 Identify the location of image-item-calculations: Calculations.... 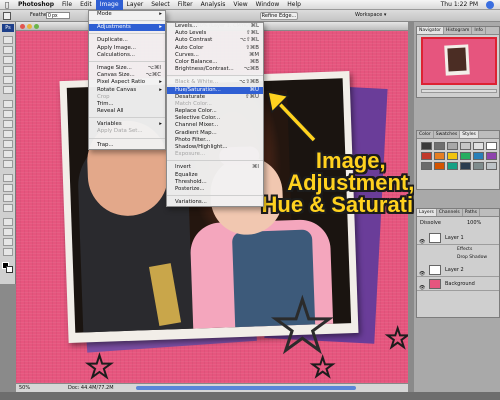
(127, 55).